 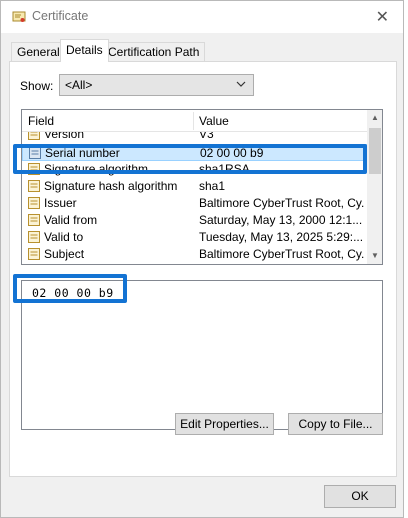 I want to click on title-bar: Certificate ✕, so click(x=202, y=17).